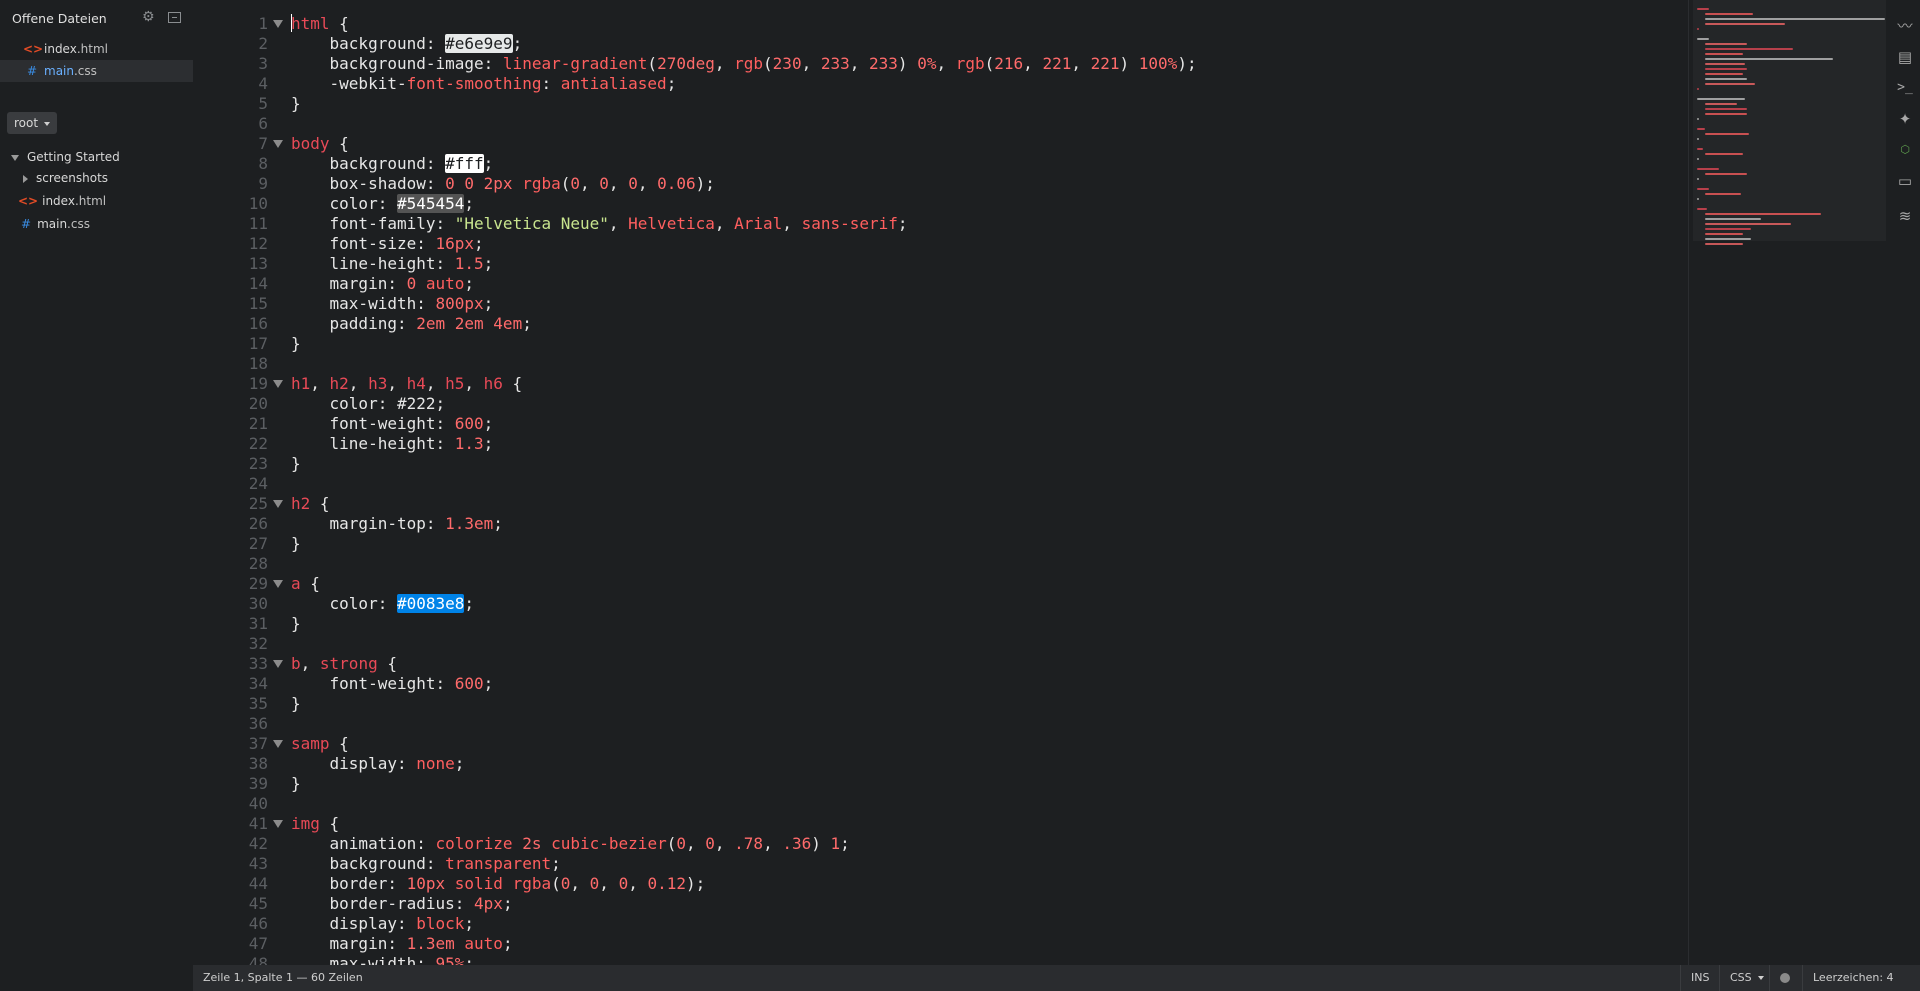 This screenshot has height=991, width=1920. Describe the element at coordinates (258, 503) in the screenshot. I see `line-number: 25` at that location.